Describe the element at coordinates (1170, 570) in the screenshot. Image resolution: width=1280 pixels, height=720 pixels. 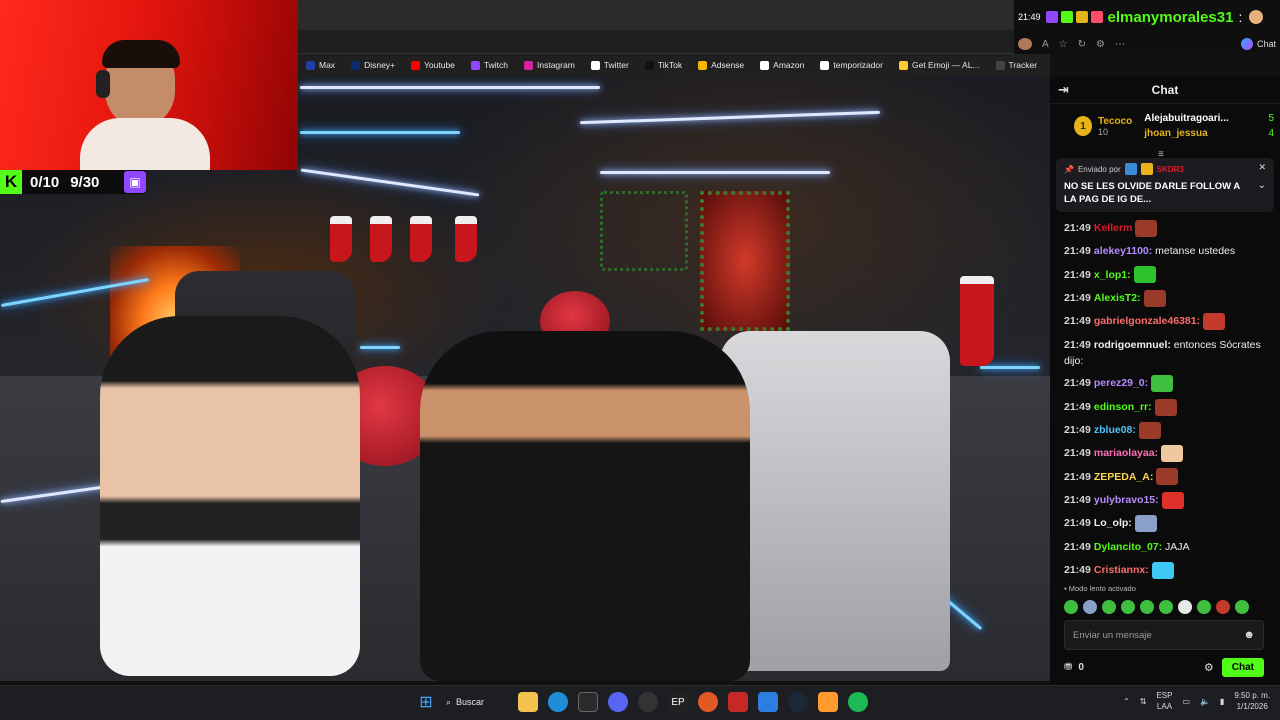
I see `chat-message: 21:49 Cristiannx:` at that location.